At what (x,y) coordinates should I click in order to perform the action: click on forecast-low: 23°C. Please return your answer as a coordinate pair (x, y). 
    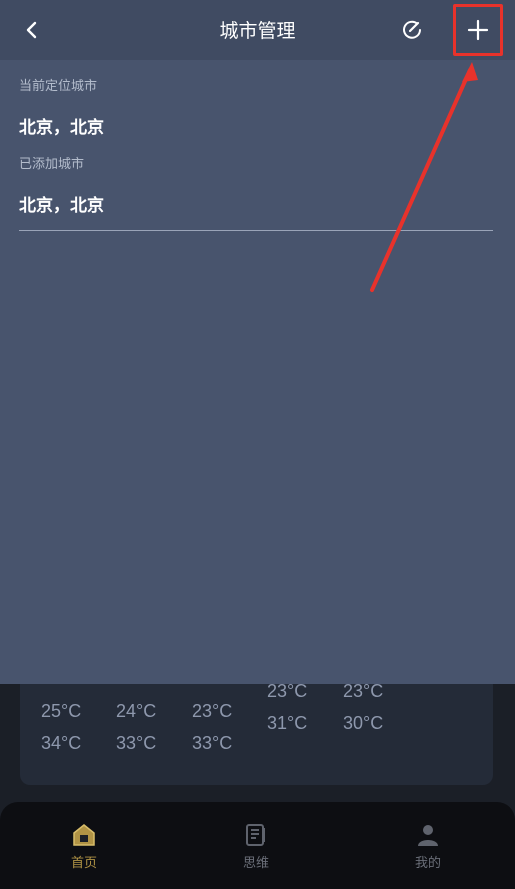
    Looking at the image, I should click on (212, 711).